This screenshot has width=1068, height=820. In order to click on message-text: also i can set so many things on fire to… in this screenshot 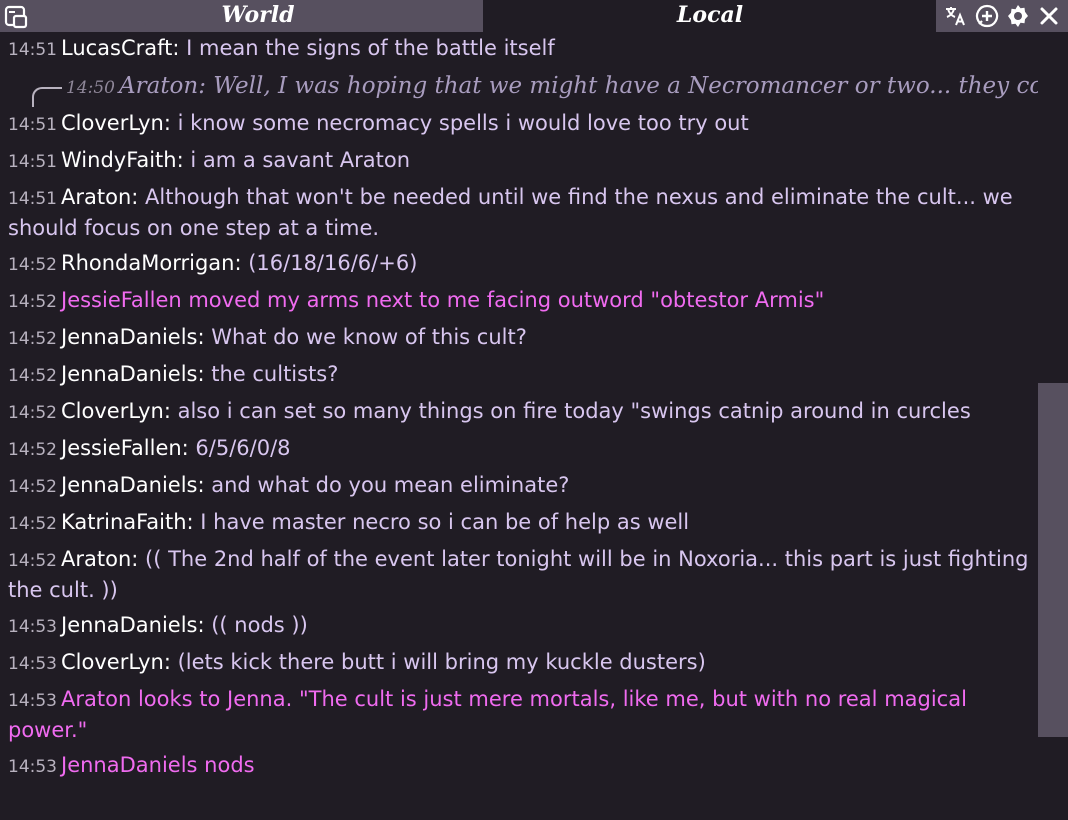, I will do `click(570, 411)`.